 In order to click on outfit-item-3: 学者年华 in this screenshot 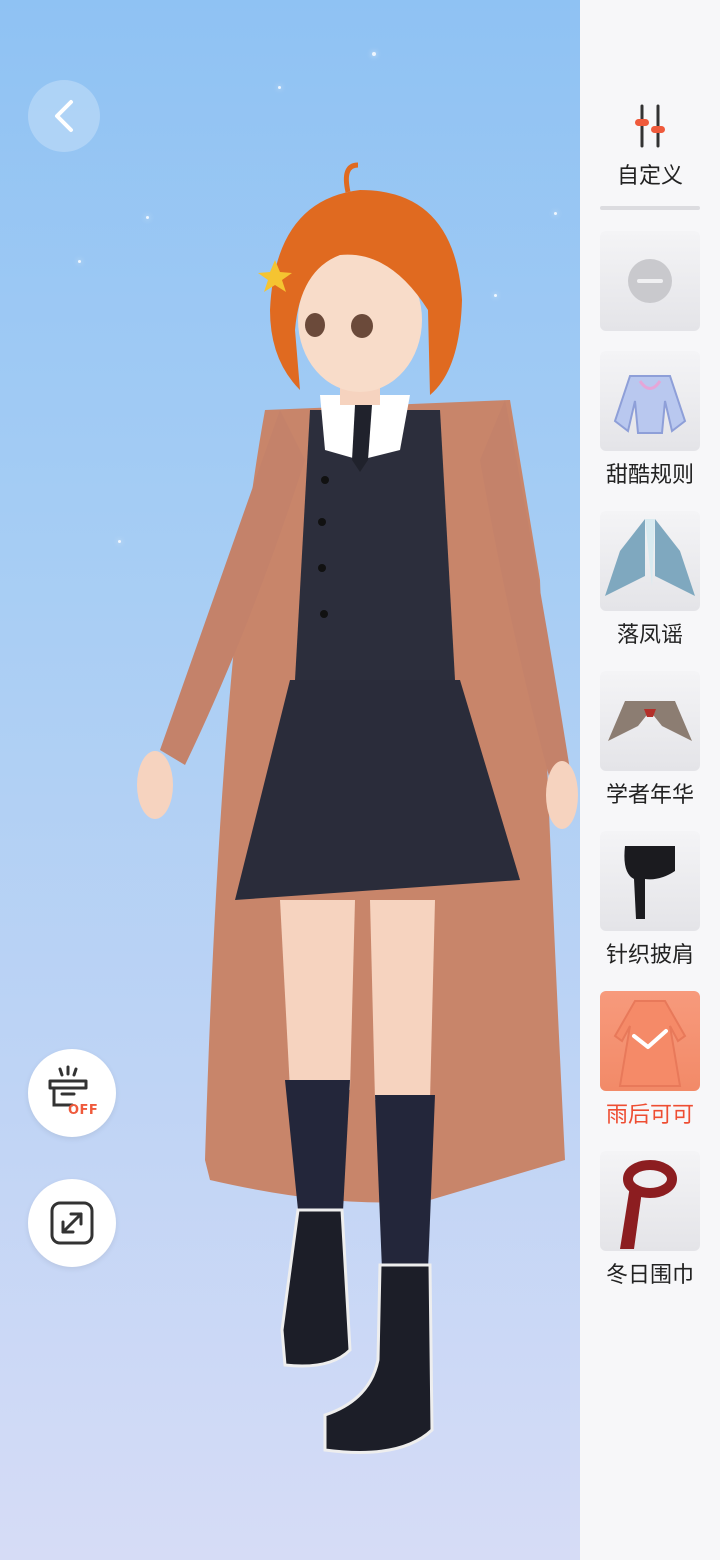, I will do `click(650, 740)`.